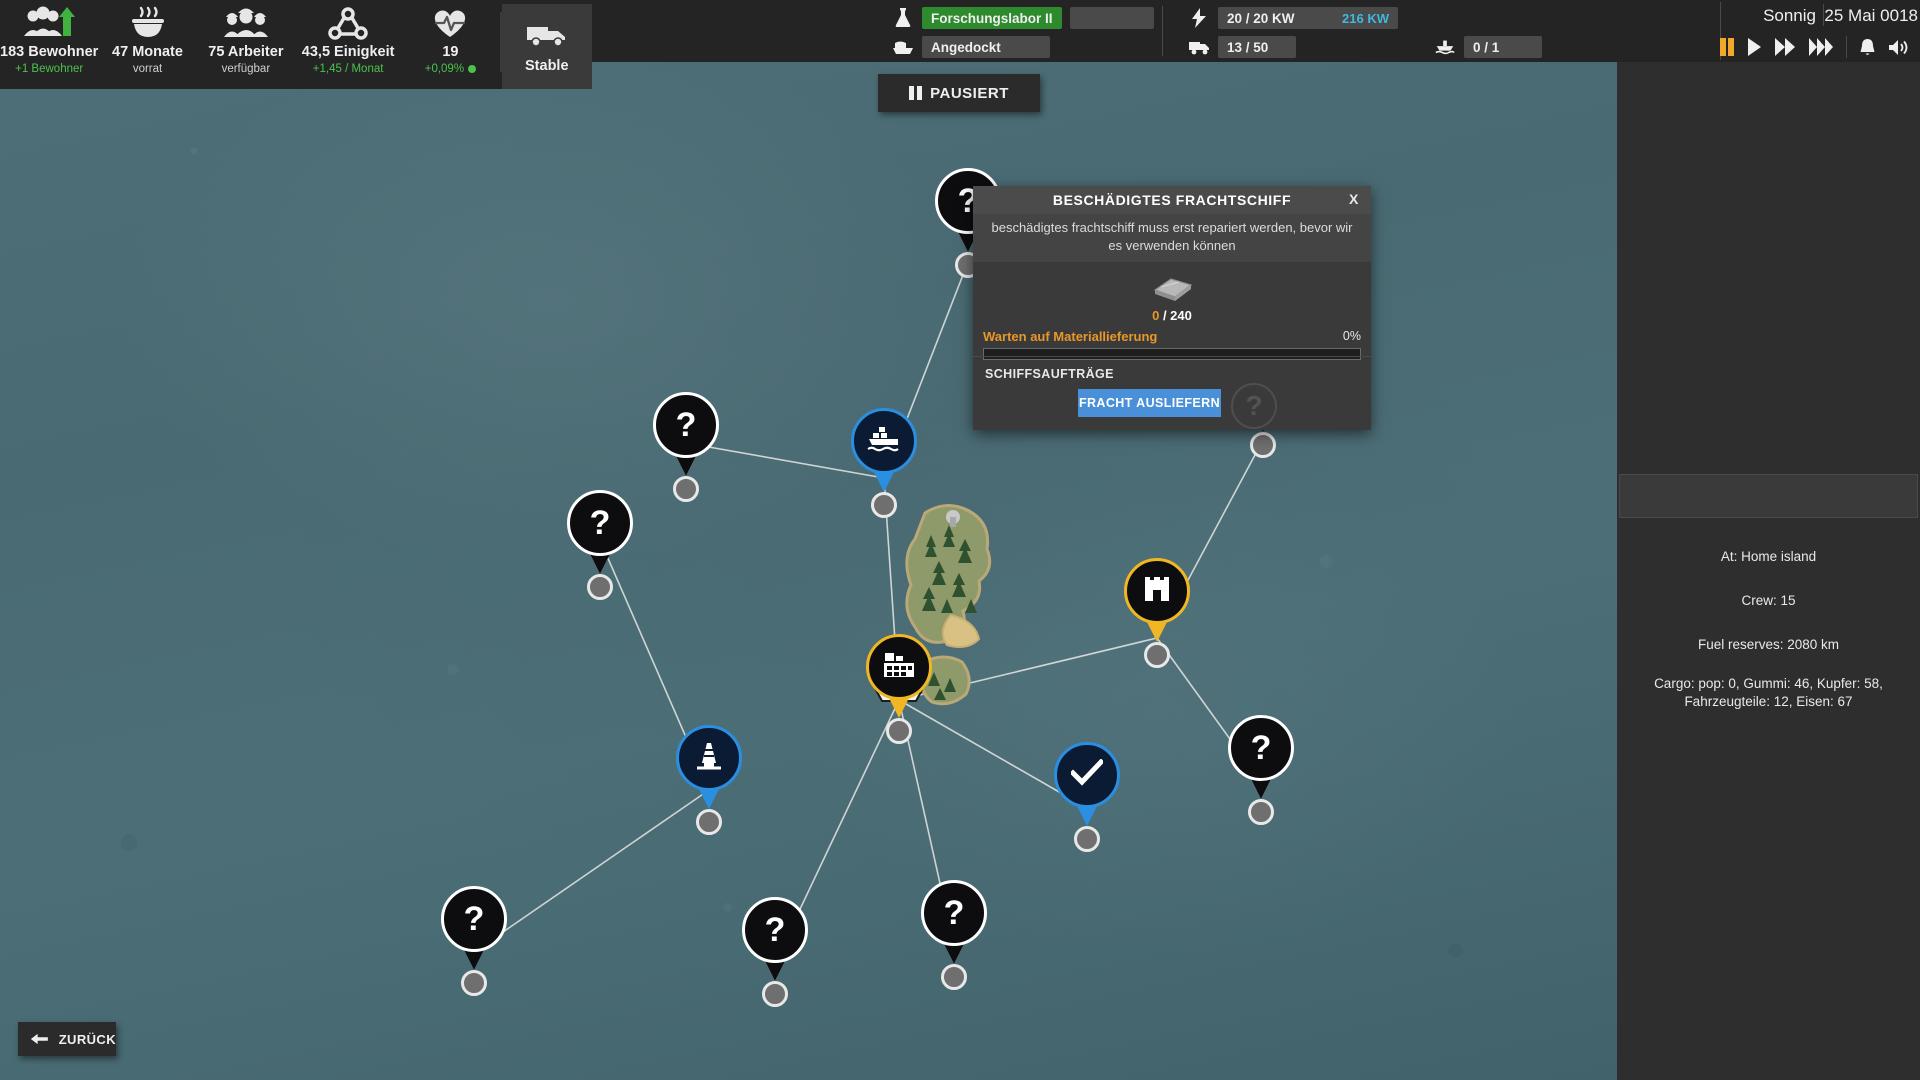 The image size is (1920, 1080). I want to click on marker-settlement, so click(899, 689).